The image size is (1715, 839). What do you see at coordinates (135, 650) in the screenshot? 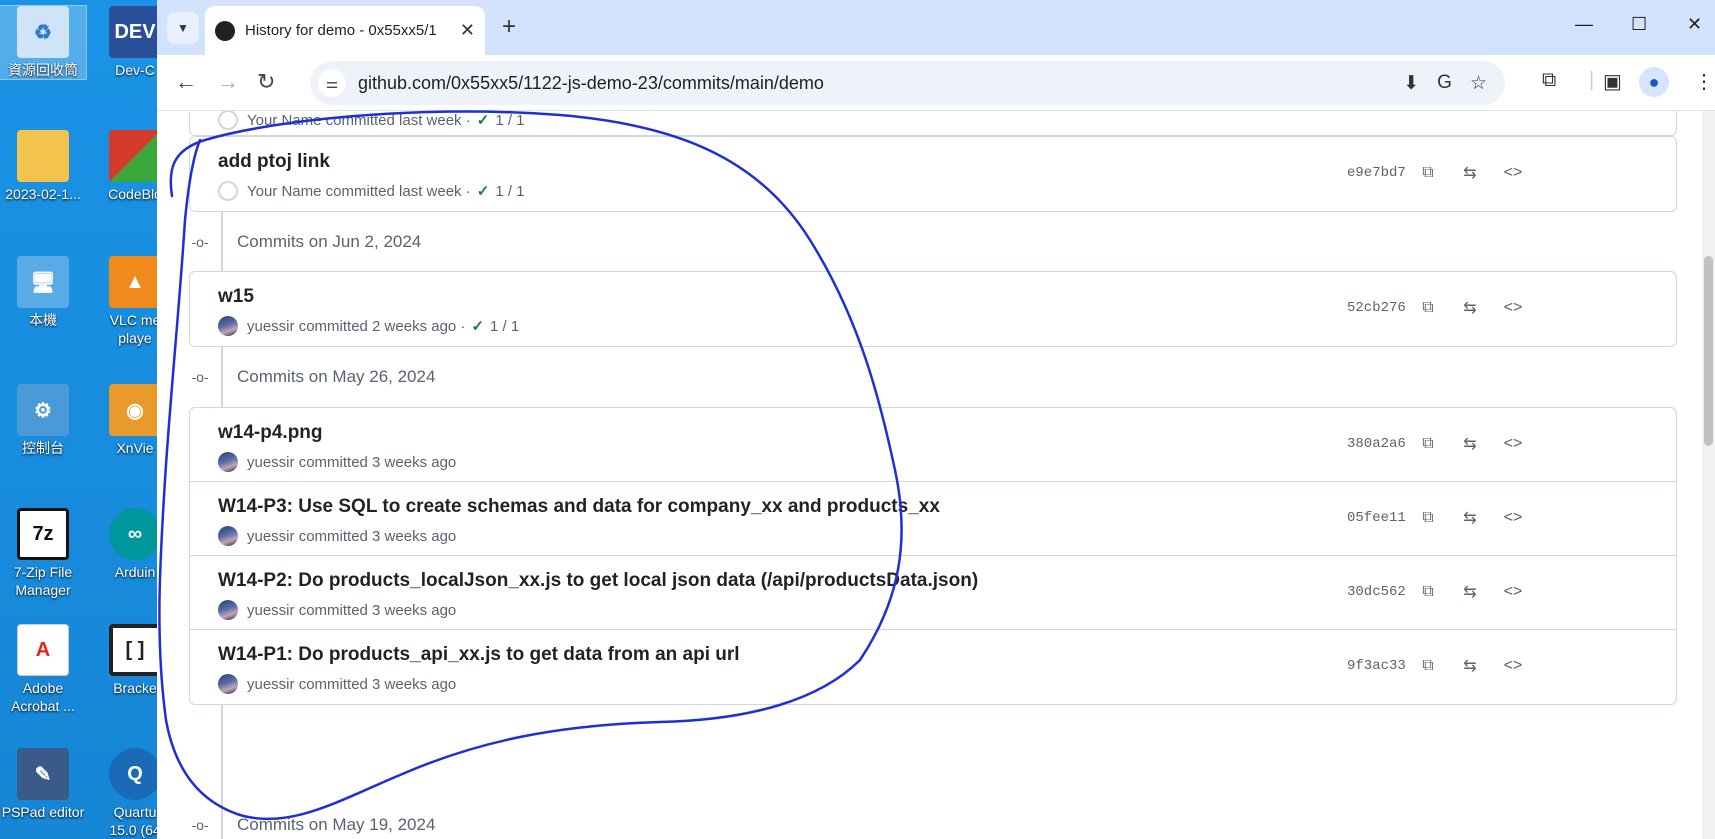
I see `brackets-icon: [ ]` at bounding box center [135, 650].